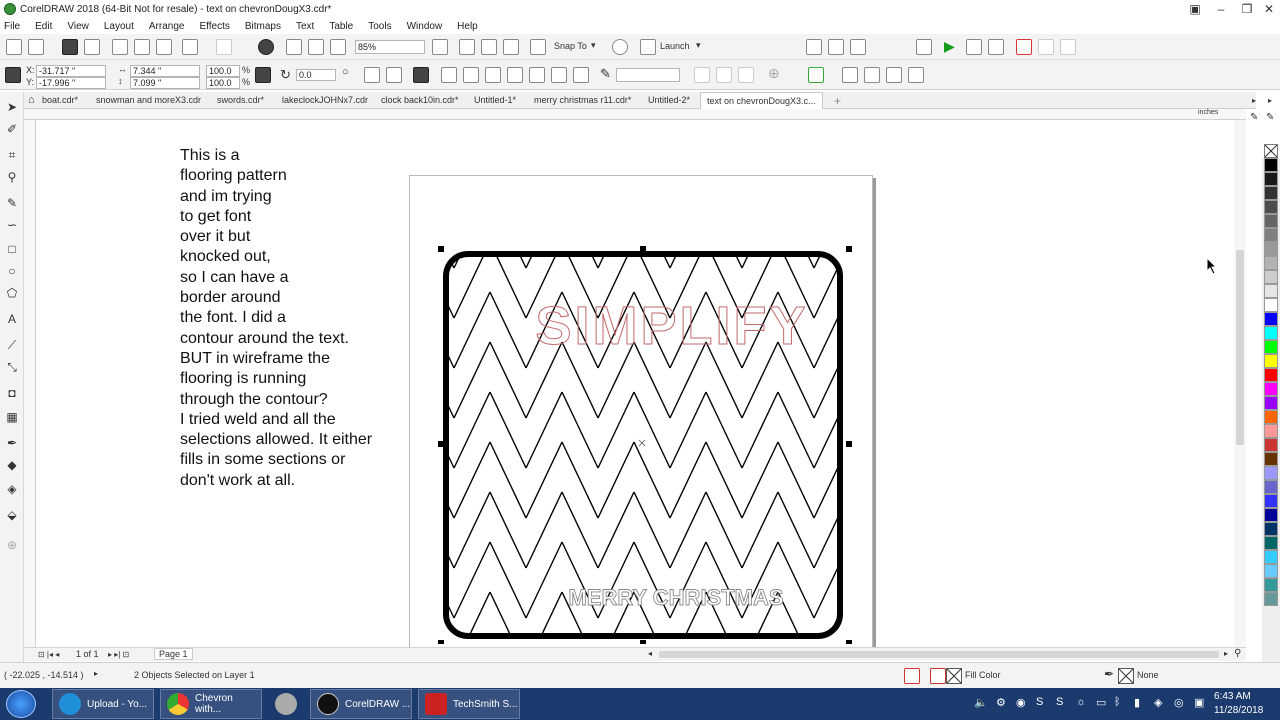 This screenshot has height=720, width=1280. What do you see at coordinates (1024, 47) in the screenshot?
I see `stop-recording-icon` at bounding box center [1024, 47].